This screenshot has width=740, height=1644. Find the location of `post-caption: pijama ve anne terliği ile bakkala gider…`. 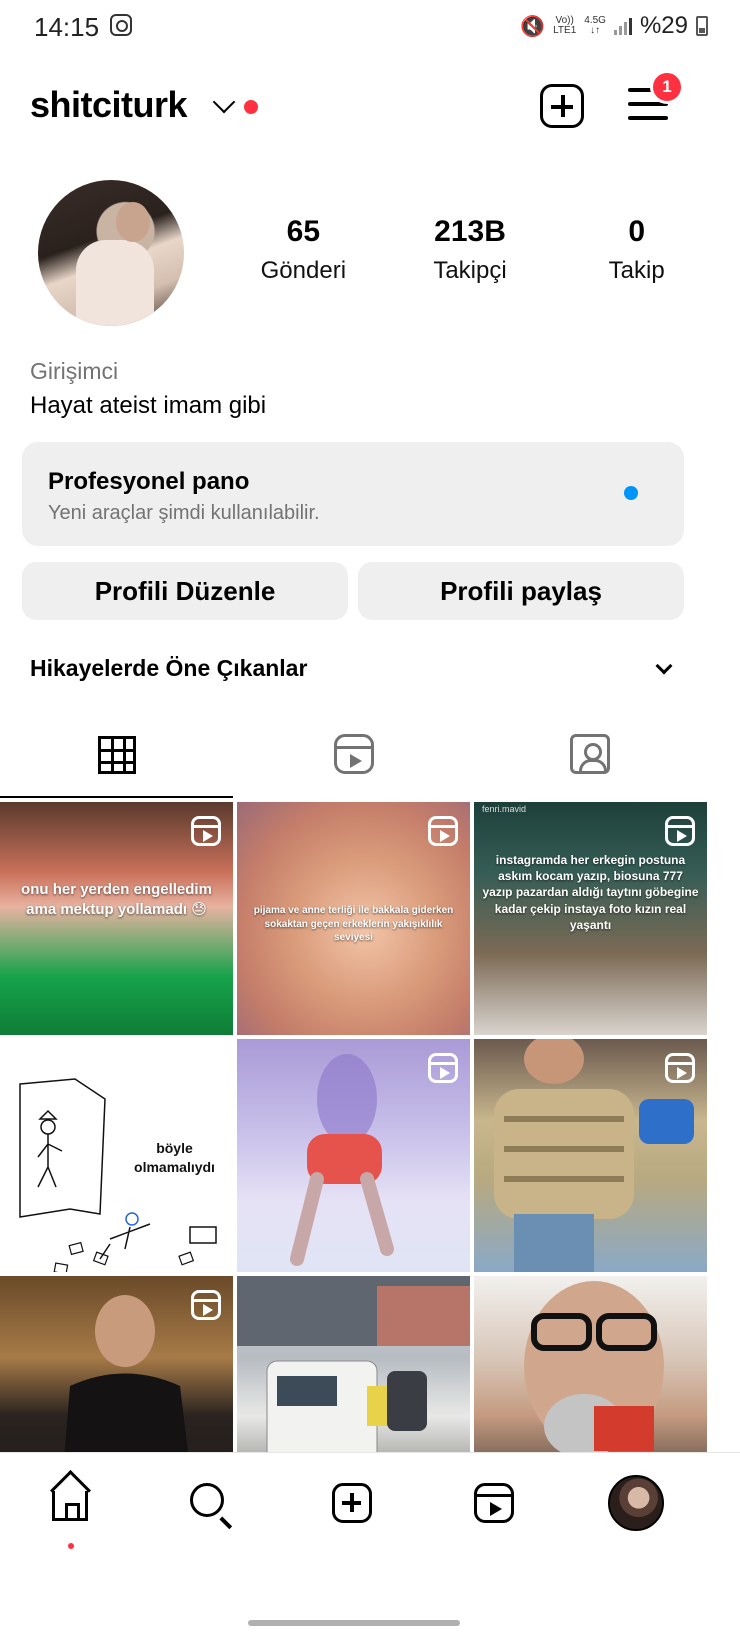

post-caption: pijama ve anne terliği ile bakkala gider… is located at coordinates (353, 924).